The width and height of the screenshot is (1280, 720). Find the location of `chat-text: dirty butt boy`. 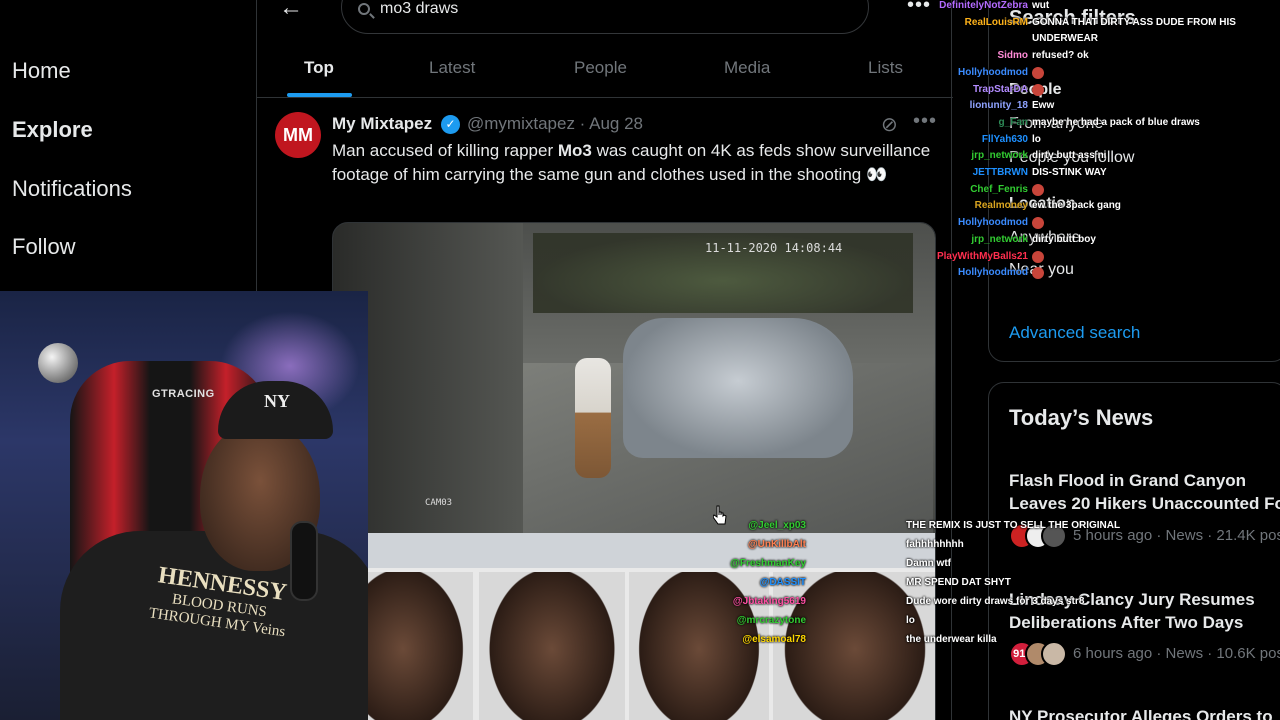

chat-text: dirty butt boy is located at coordinates (1064, 239).